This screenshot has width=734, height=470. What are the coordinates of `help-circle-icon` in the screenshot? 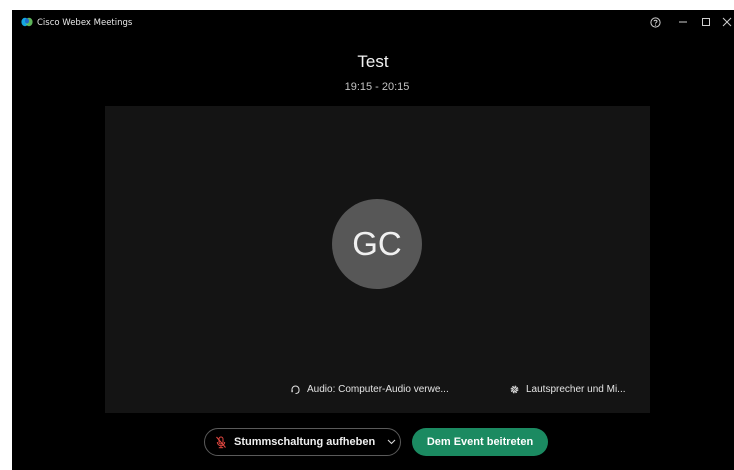 It's located at (655, 22).